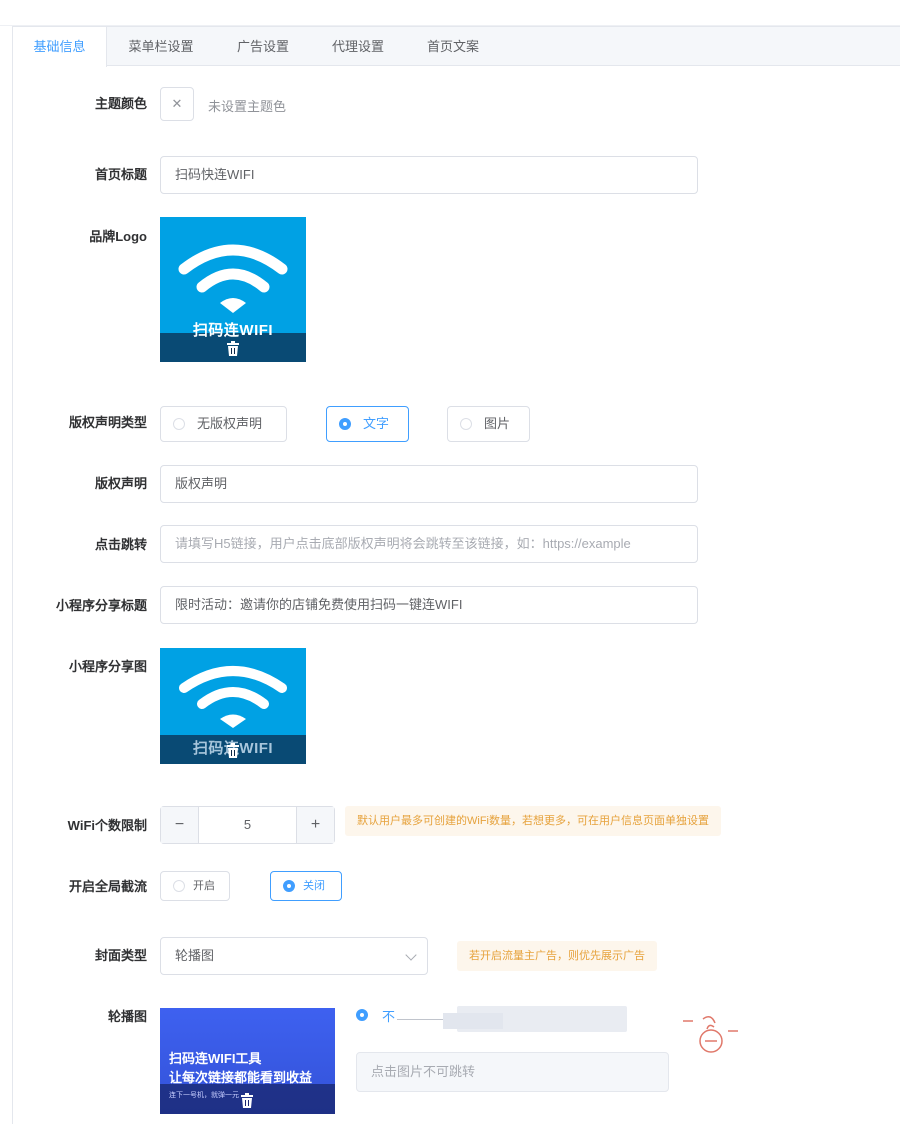 The height and width of the screenshot is (1124, 900). I want to click on theme-color-hint: 未设置主题色, so click(247, 106).